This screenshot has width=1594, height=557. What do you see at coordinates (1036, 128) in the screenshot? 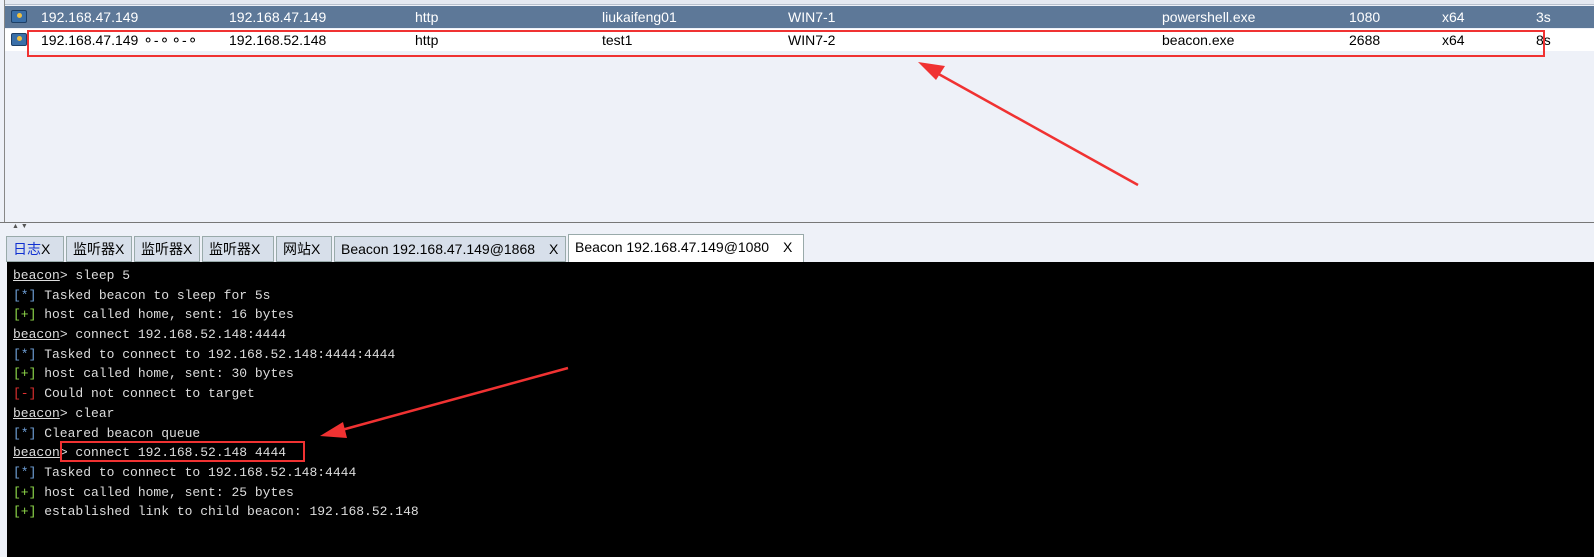
I see `arrow-to-session` at bounding box center [1036, 128].